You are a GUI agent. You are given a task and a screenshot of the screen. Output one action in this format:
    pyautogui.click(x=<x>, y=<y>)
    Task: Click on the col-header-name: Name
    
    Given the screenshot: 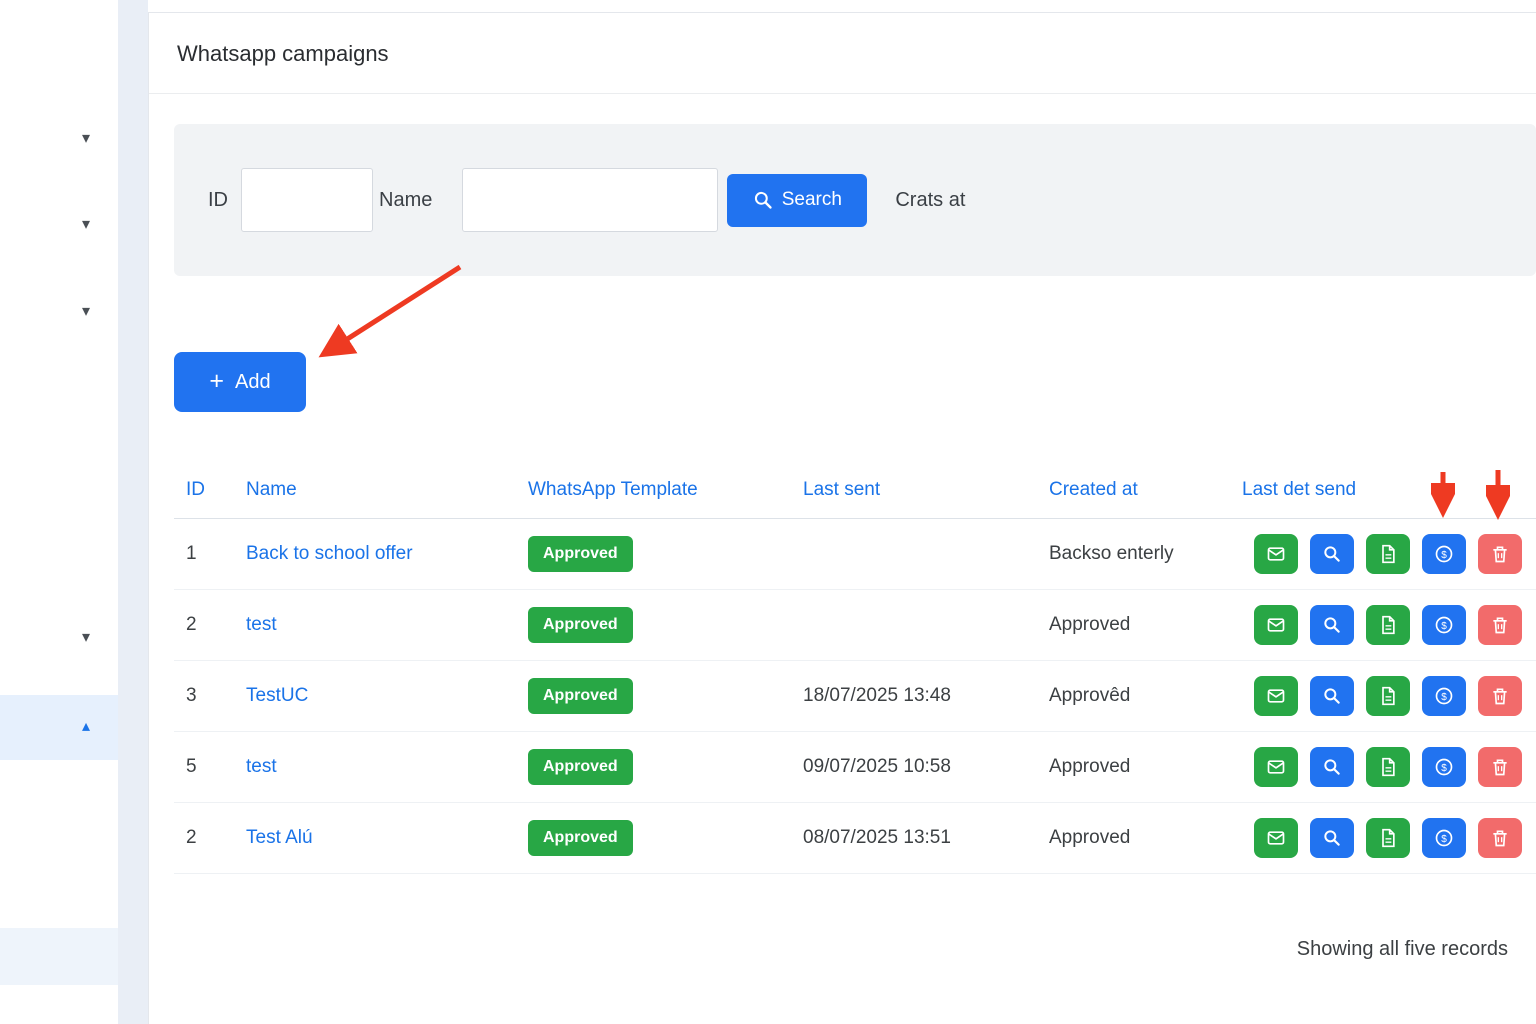 What is the action you would take?
    pyautogui.click(x=375, y=490)
    